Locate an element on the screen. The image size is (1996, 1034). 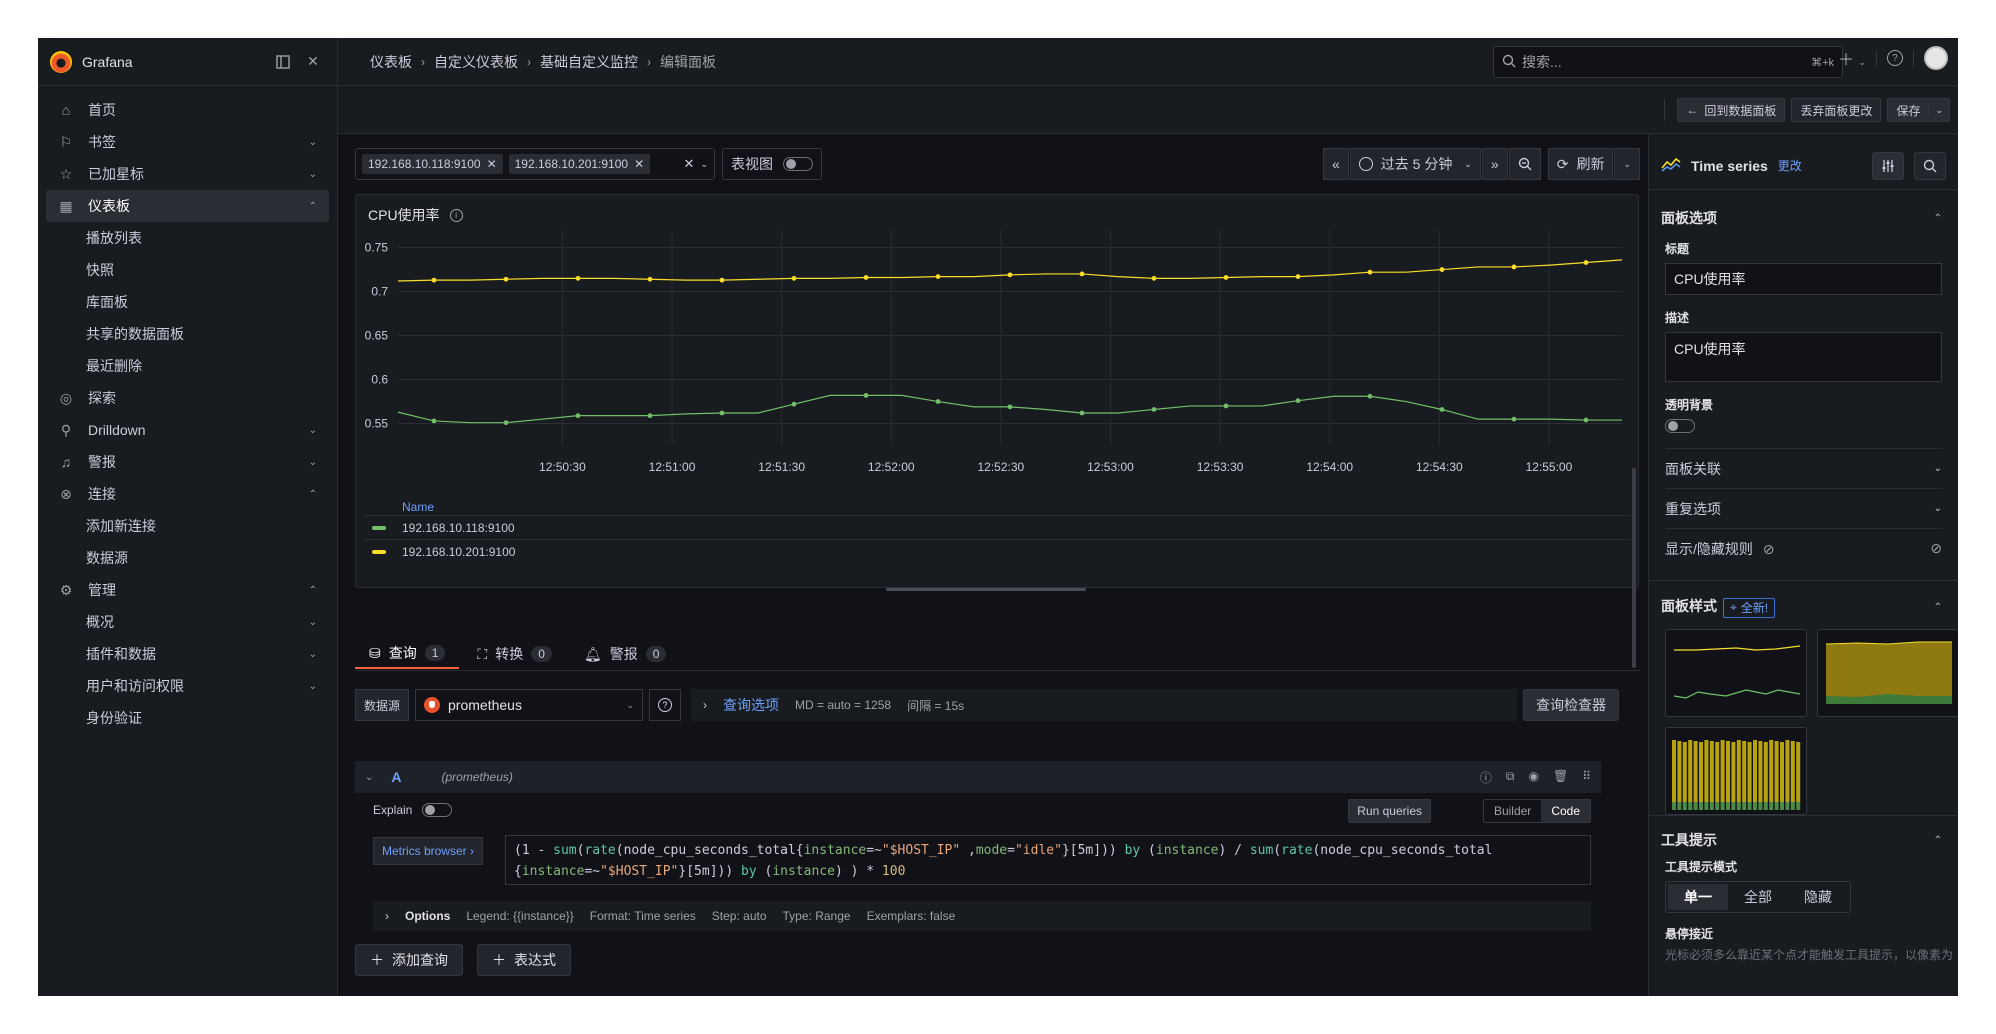
options-search-button is located at coordinates (1930, 165).